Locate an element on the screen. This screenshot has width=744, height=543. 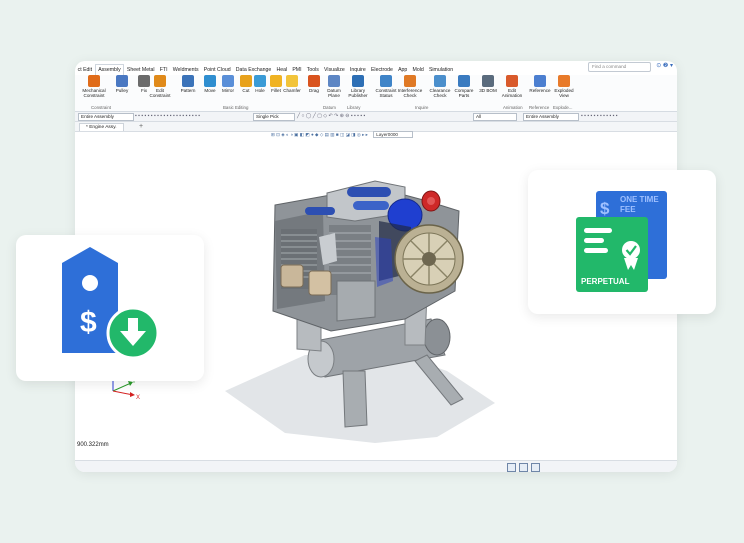
help-icon: ⊙ ❷ ▾ is located at coordinates (664, 65).